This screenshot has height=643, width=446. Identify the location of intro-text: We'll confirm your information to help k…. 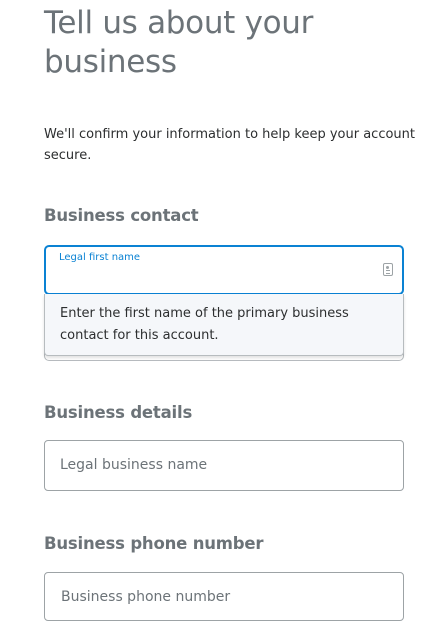
(230, 145).